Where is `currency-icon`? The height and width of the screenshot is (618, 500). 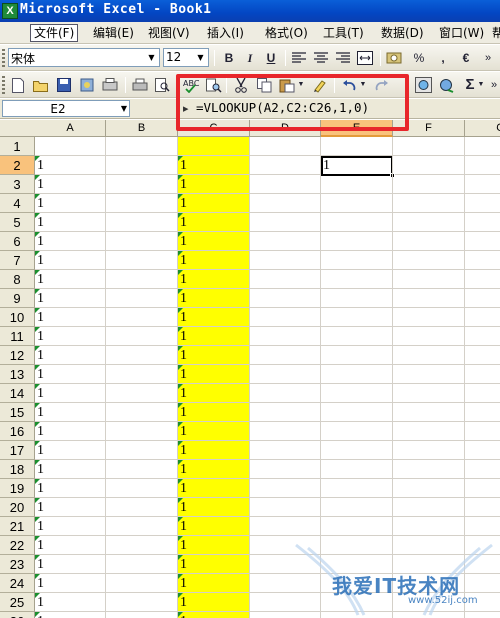 currency-icon is located at coordinates (395, 58).